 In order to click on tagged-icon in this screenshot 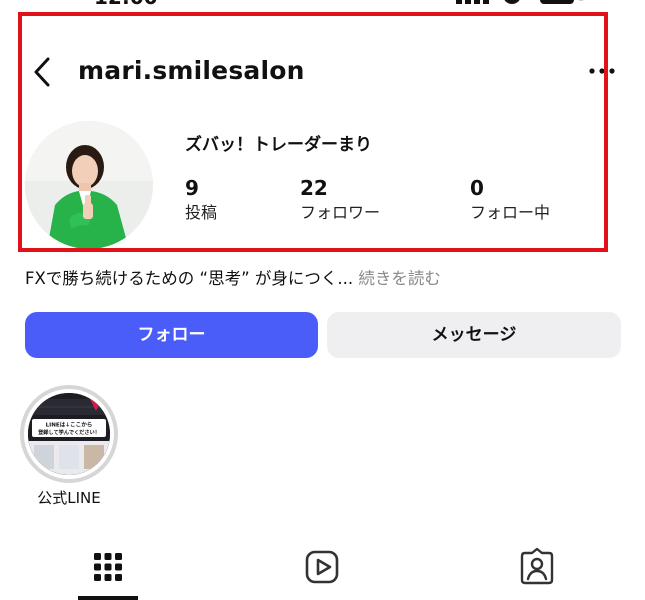, I will do `click(537, 566)`.